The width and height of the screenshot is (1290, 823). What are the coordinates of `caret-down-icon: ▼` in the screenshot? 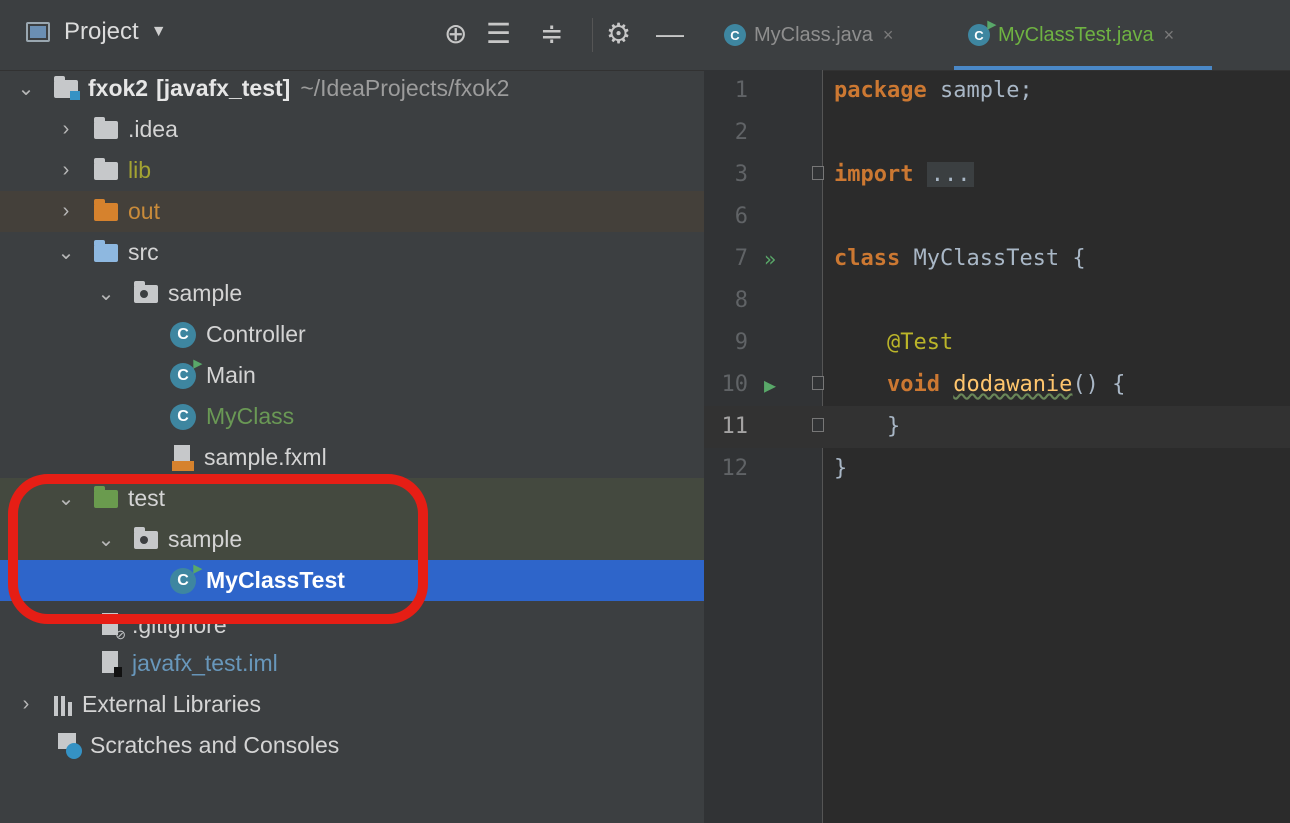 It's located at (158, 31).